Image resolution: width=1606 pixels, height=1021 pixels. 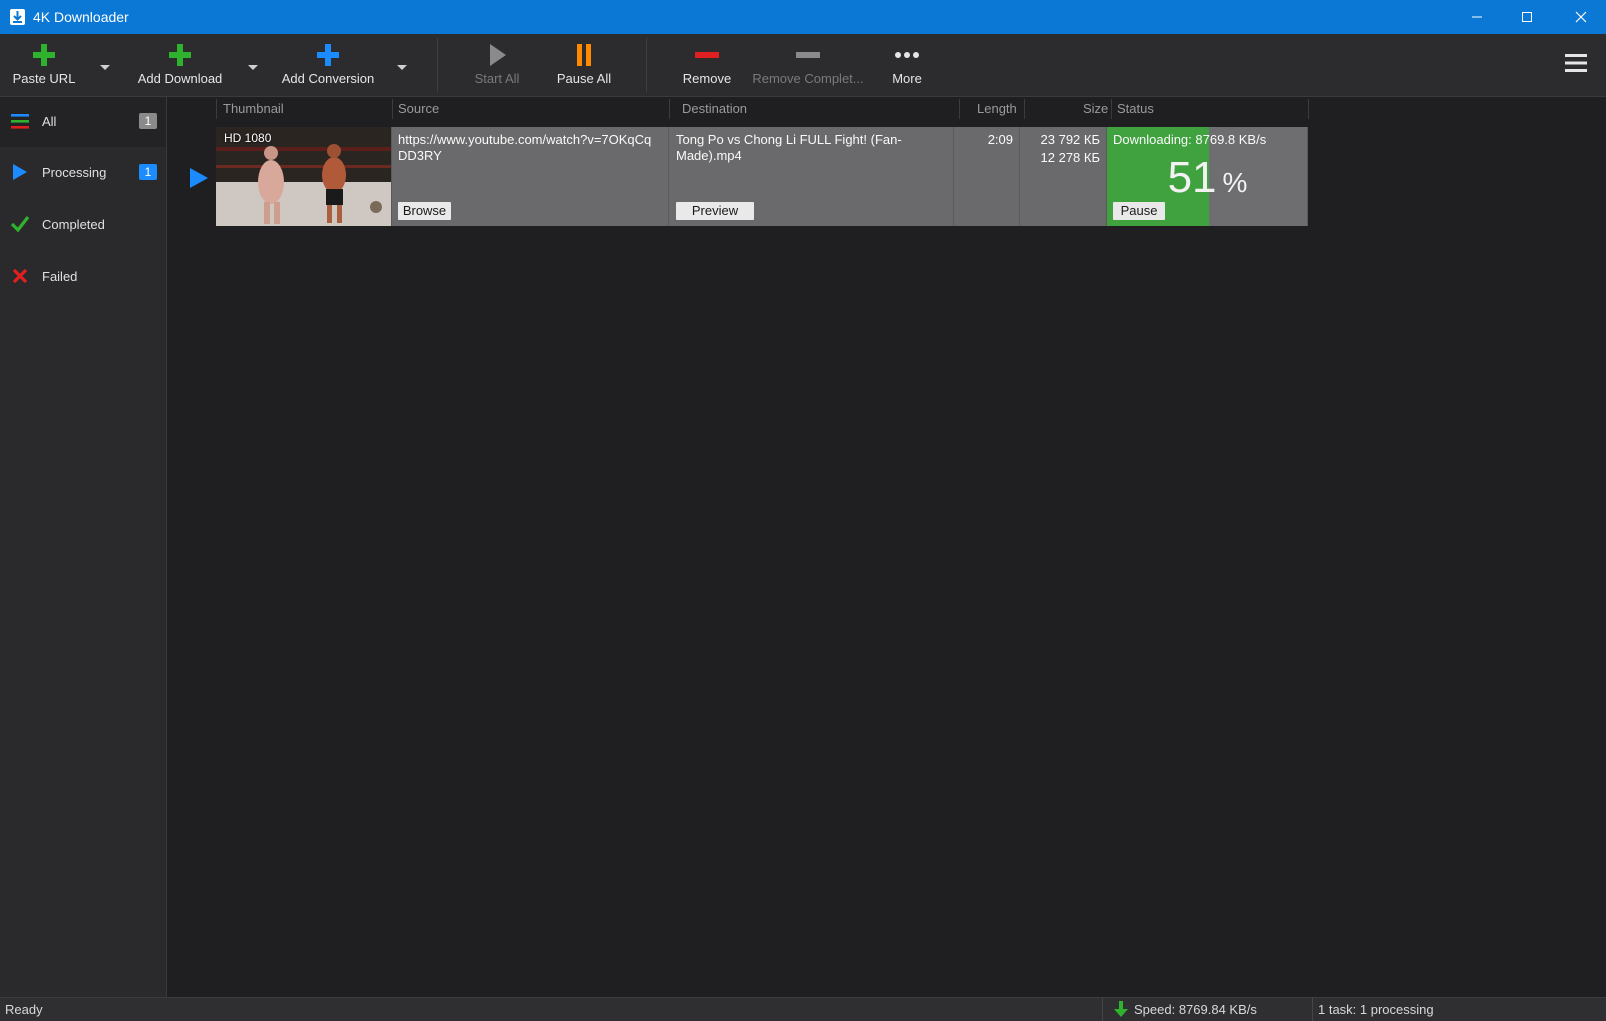 I want to click on add-download-label: Add Download, so click(x=180, y=78).